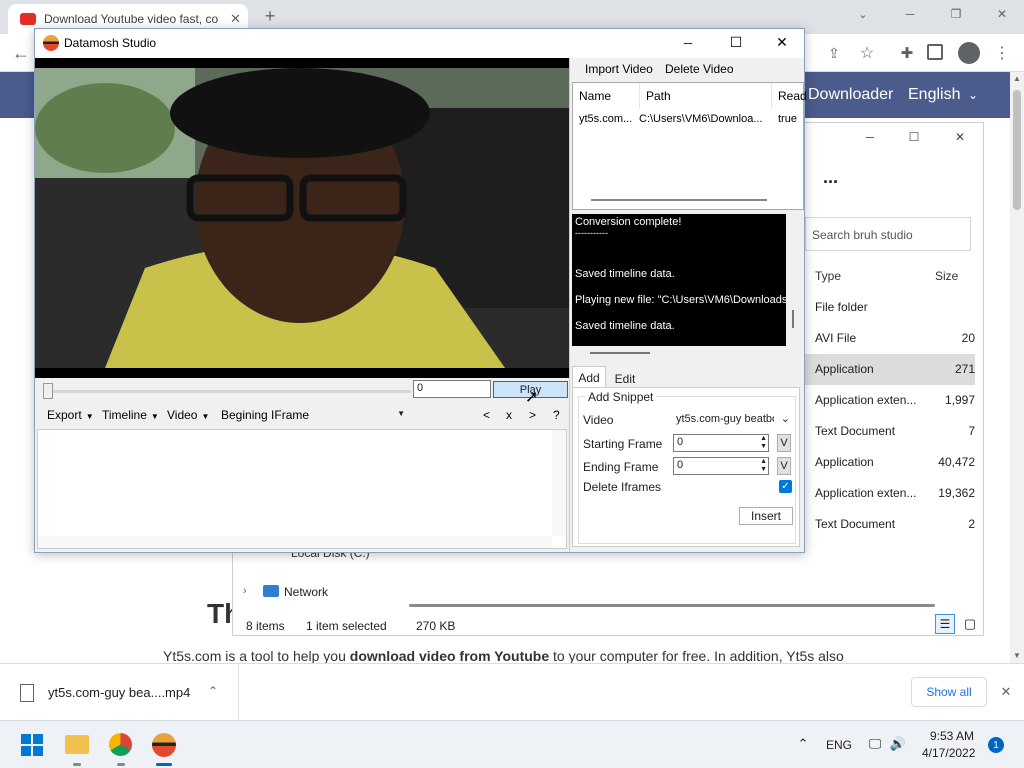  Describe the element at coordinates (32, 745) in the screenshot. I see `start-windows-icon` at that location.